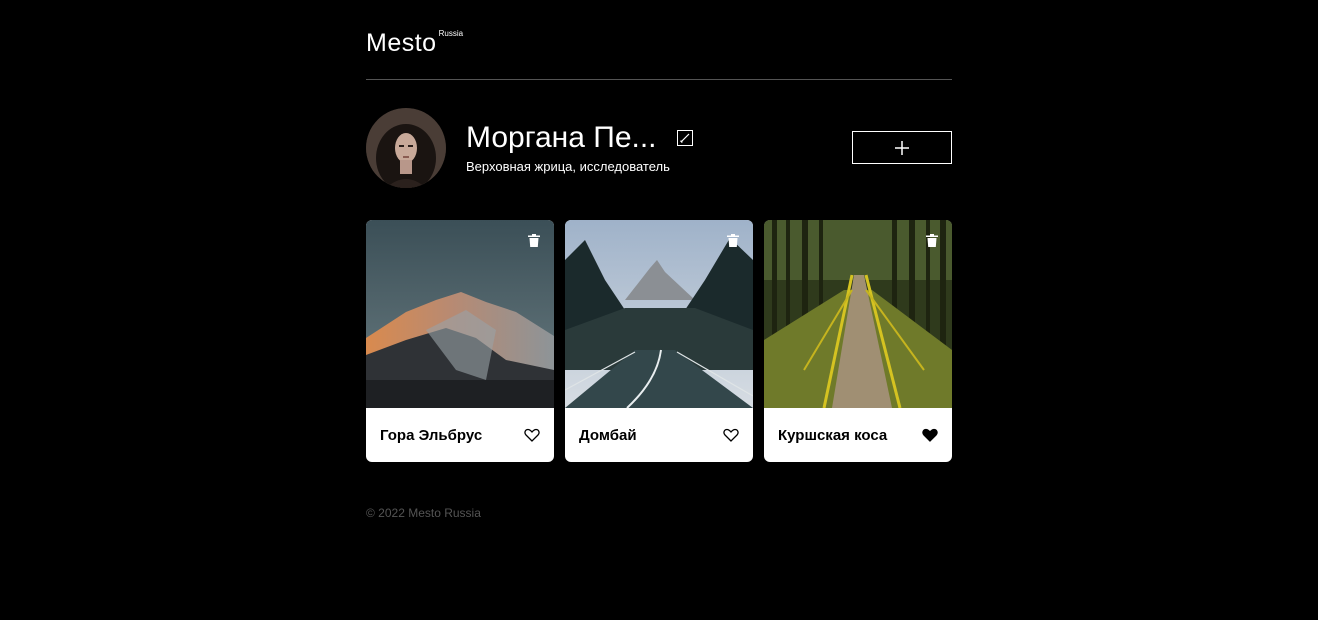 This screenshot has width=1318, height=620. I want to click on card-footer: Куршская коса, so click(858, 435).